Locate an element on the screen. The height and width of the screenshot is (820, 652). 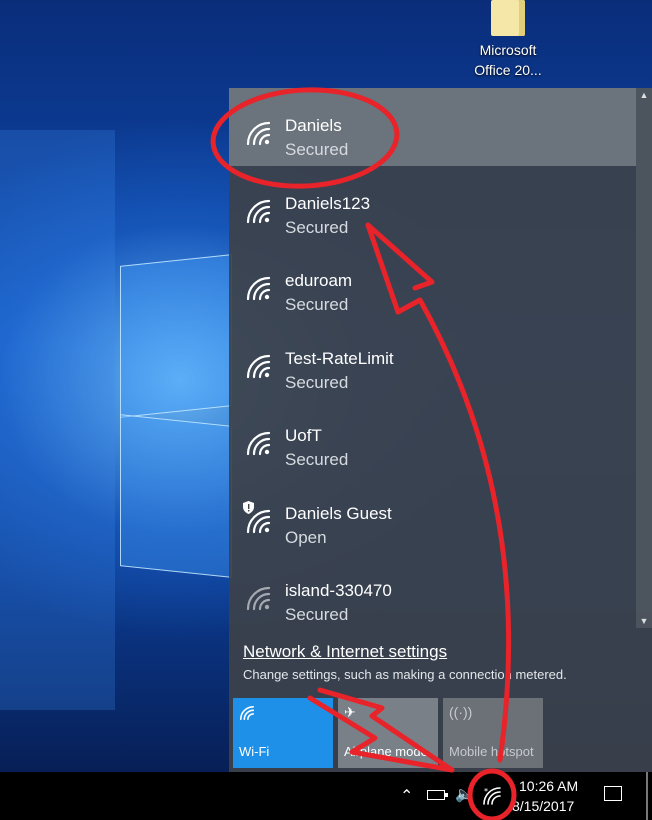
volume-icon: 🔈 is located at coordinates (464, 794).